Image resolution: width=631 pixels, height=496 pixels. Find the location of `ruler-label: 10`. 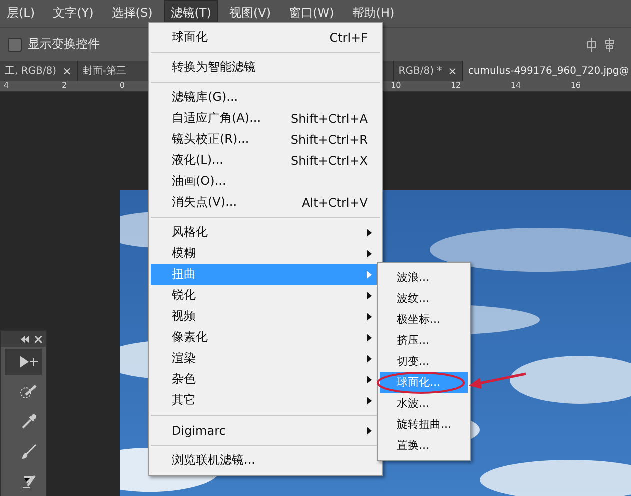

ruler-label: 10 is located at coordinates (396, 86).